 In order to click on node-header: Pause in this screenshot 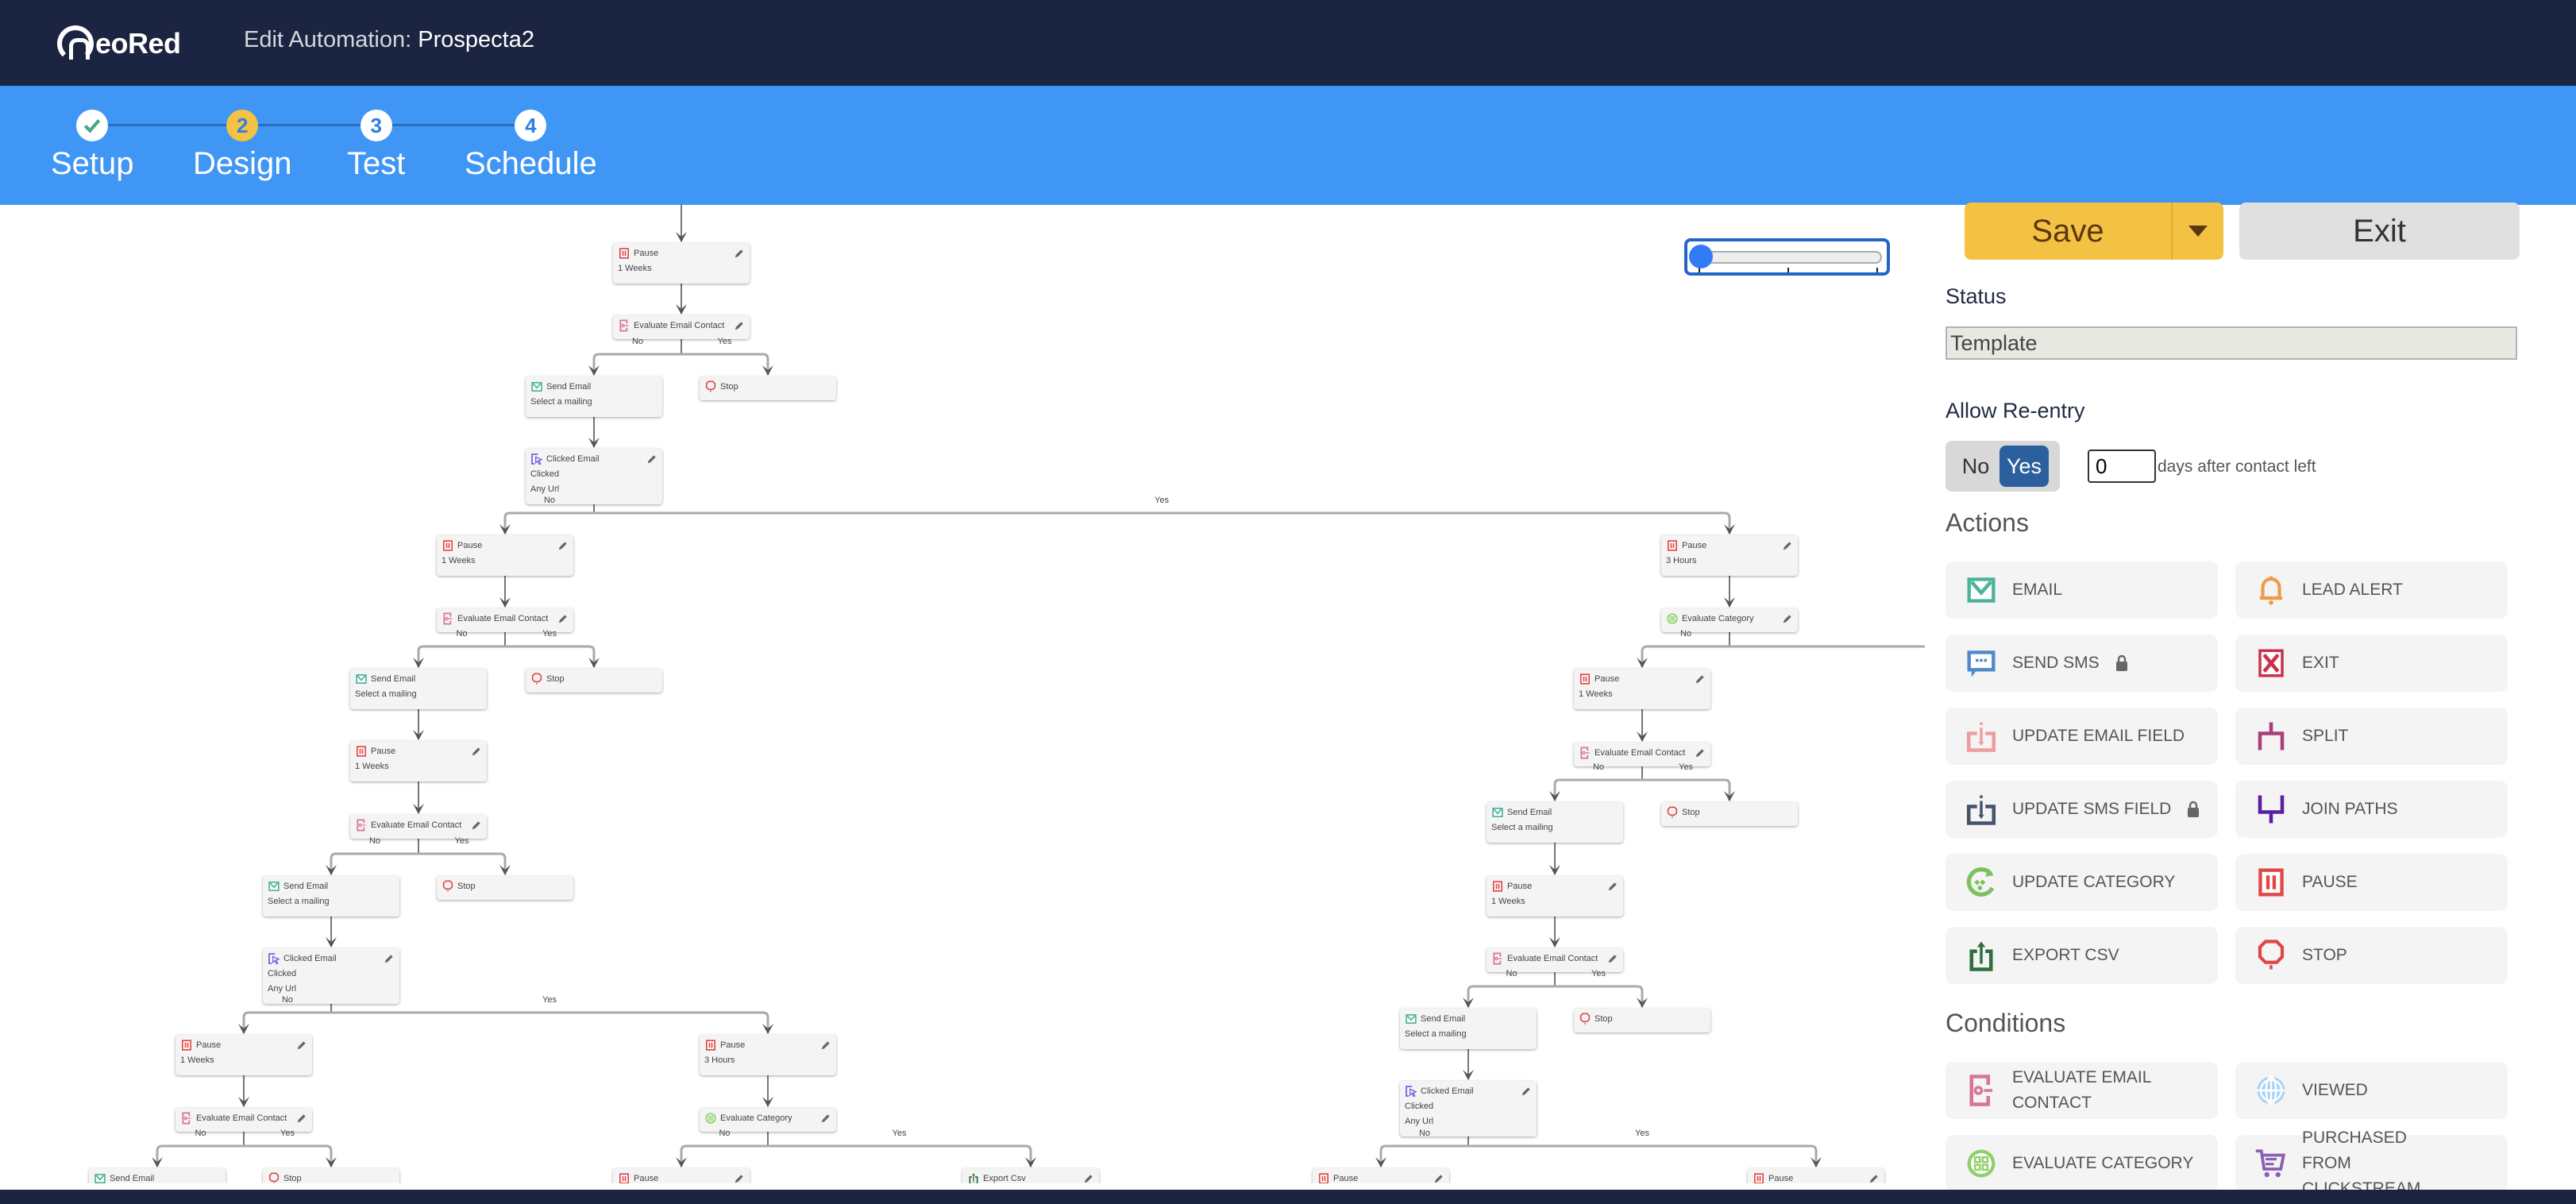, I will do `click(681, 1177)`.